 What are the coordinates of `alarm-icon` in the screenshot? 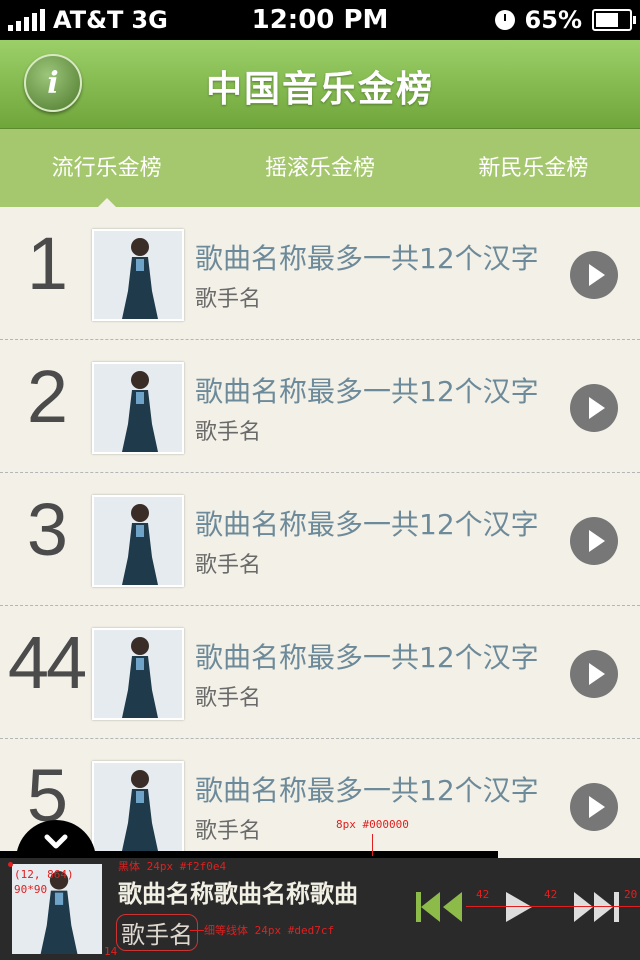 It's located at (504, 20).